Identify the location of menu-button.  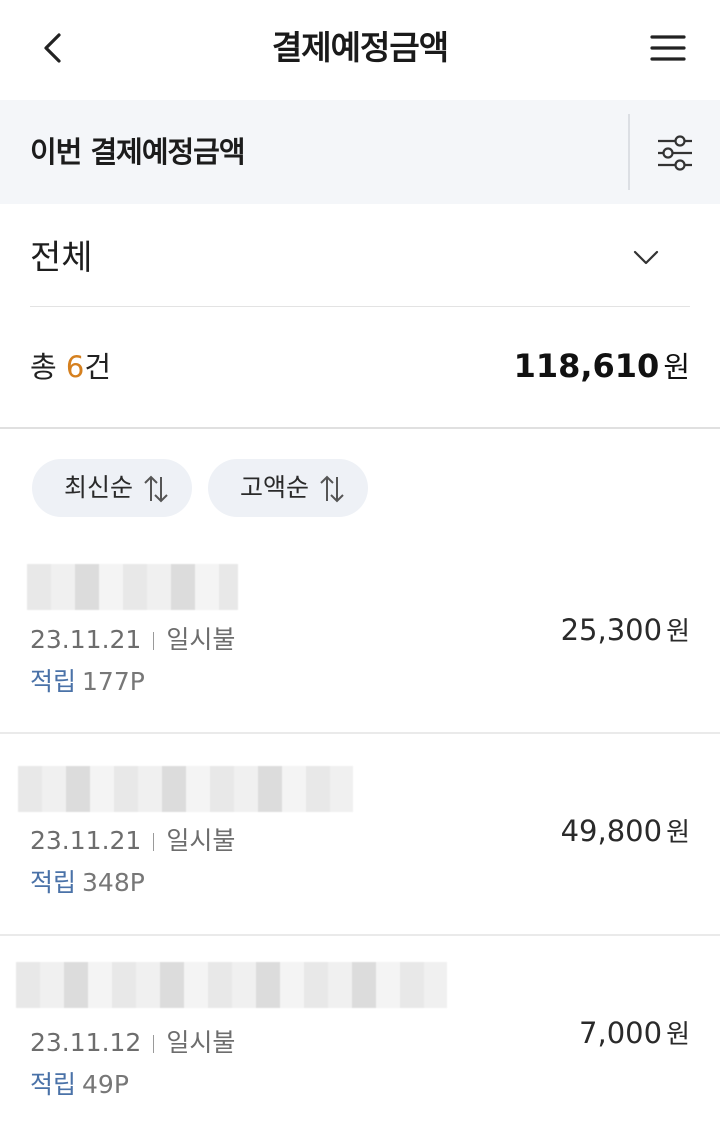
(668, 48).